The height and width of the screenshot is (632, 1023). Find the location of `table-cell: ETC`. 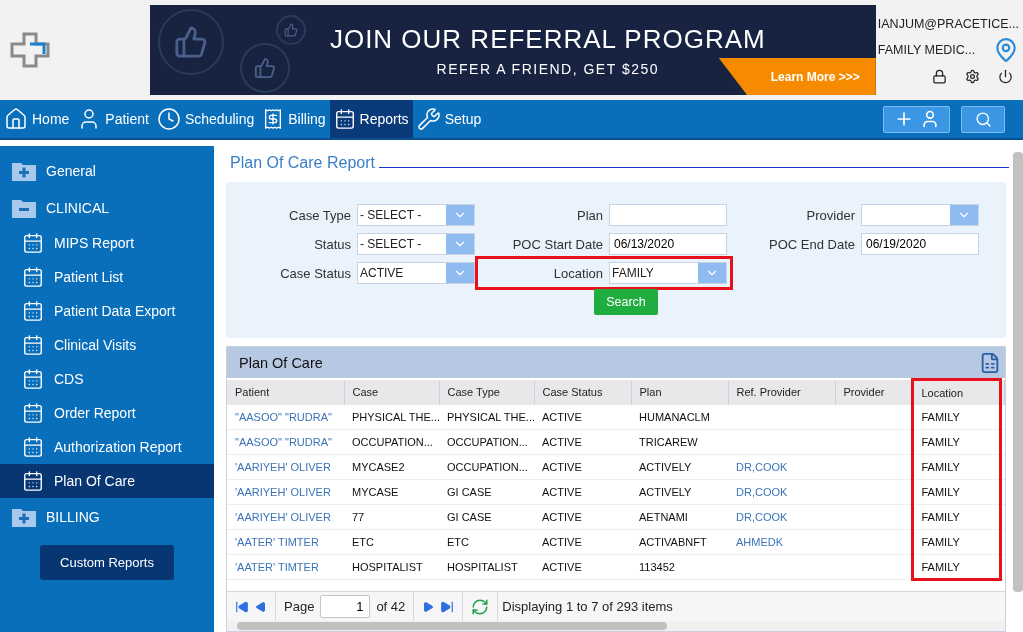

table-cell: ETC is located at coordinates (458, 542).